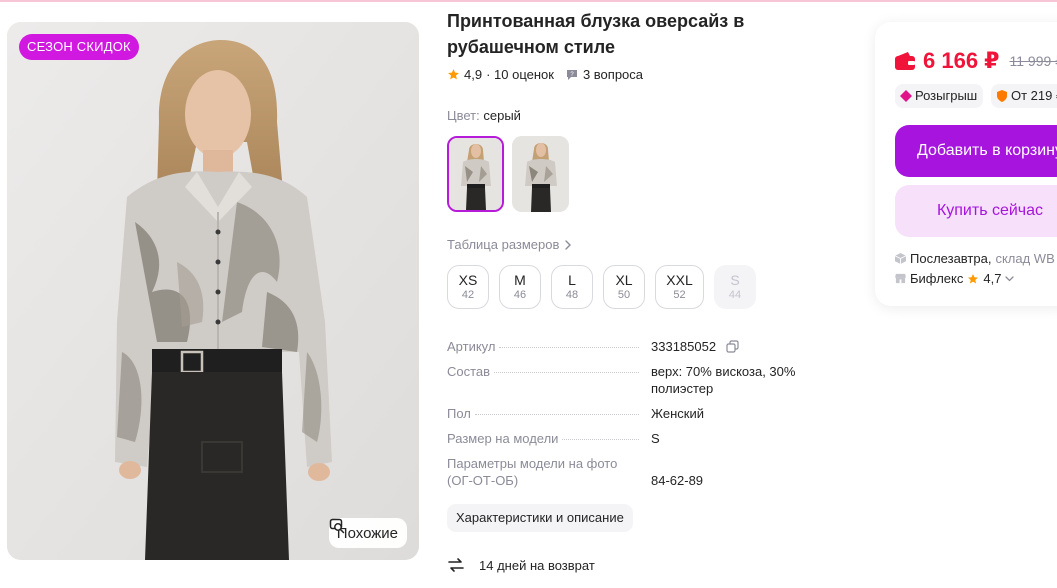 This screenshot has height=588, width=1057. What do you see at coordinates (624, 280) in the screenshot?
I see `size-label: XL` at bounding box center [624, 280].